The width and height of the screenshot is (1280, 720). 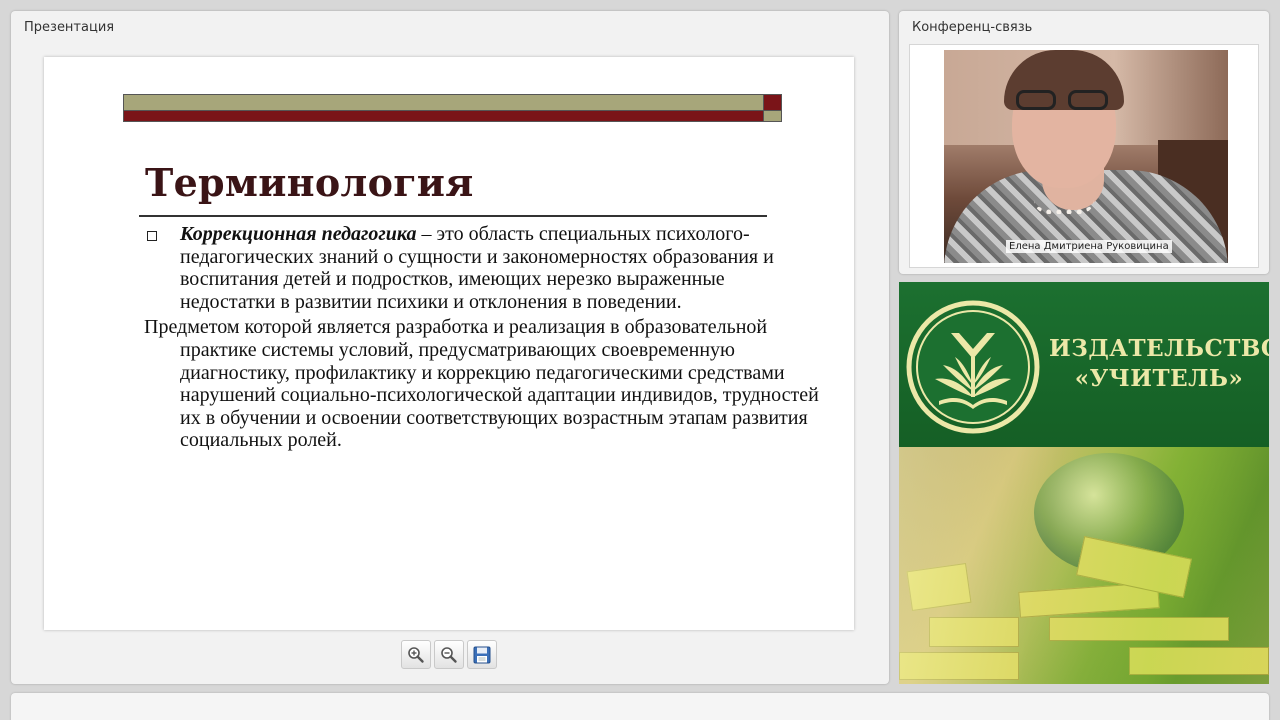 What do you see at coordinates (298, 234) in the screenshot?
I see `bullet-term: Коррекционная педагогика` at bounding box center [298, 234].